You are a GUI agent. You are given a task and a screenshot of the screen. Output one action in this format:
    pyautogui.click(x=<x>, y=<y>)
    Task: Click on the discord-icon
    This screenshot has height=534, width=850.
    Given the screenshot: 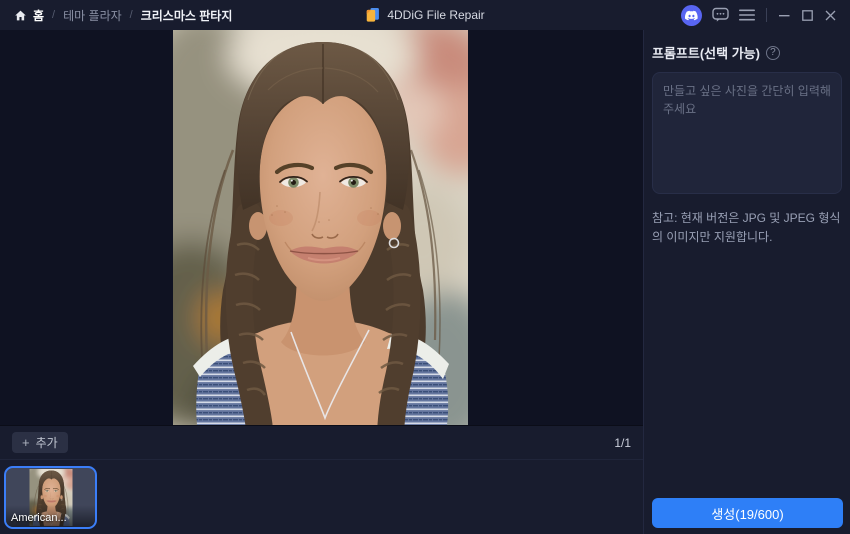 What is the action you would take?
    pyautogui.click(x=691, y=15)
    